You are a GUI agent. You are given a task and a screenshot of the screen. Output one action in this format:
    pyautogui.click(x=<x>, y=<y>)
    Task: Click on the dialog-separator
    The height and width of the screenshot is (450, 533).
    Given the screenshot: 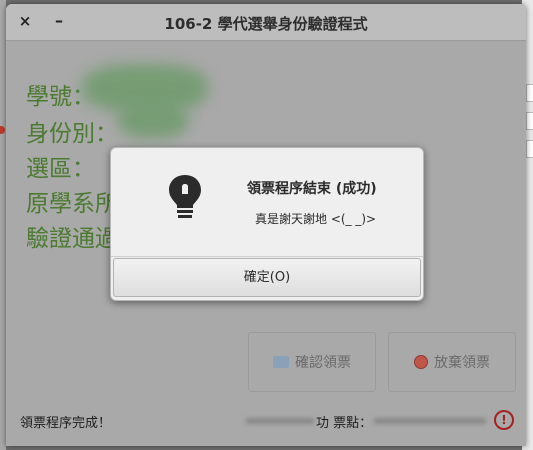 What is the action you would take?
    pyautogui.click(x=267, y=256)
    